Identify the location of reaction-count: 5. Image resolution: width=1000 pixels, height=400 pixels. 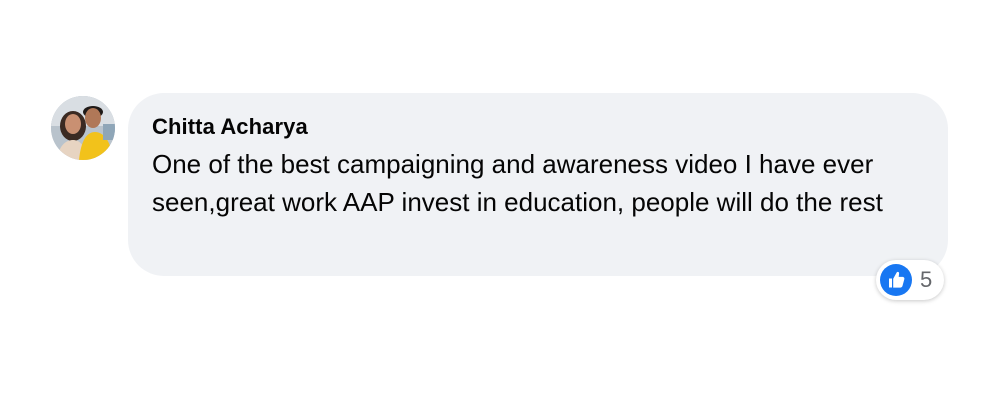
(926, 279).